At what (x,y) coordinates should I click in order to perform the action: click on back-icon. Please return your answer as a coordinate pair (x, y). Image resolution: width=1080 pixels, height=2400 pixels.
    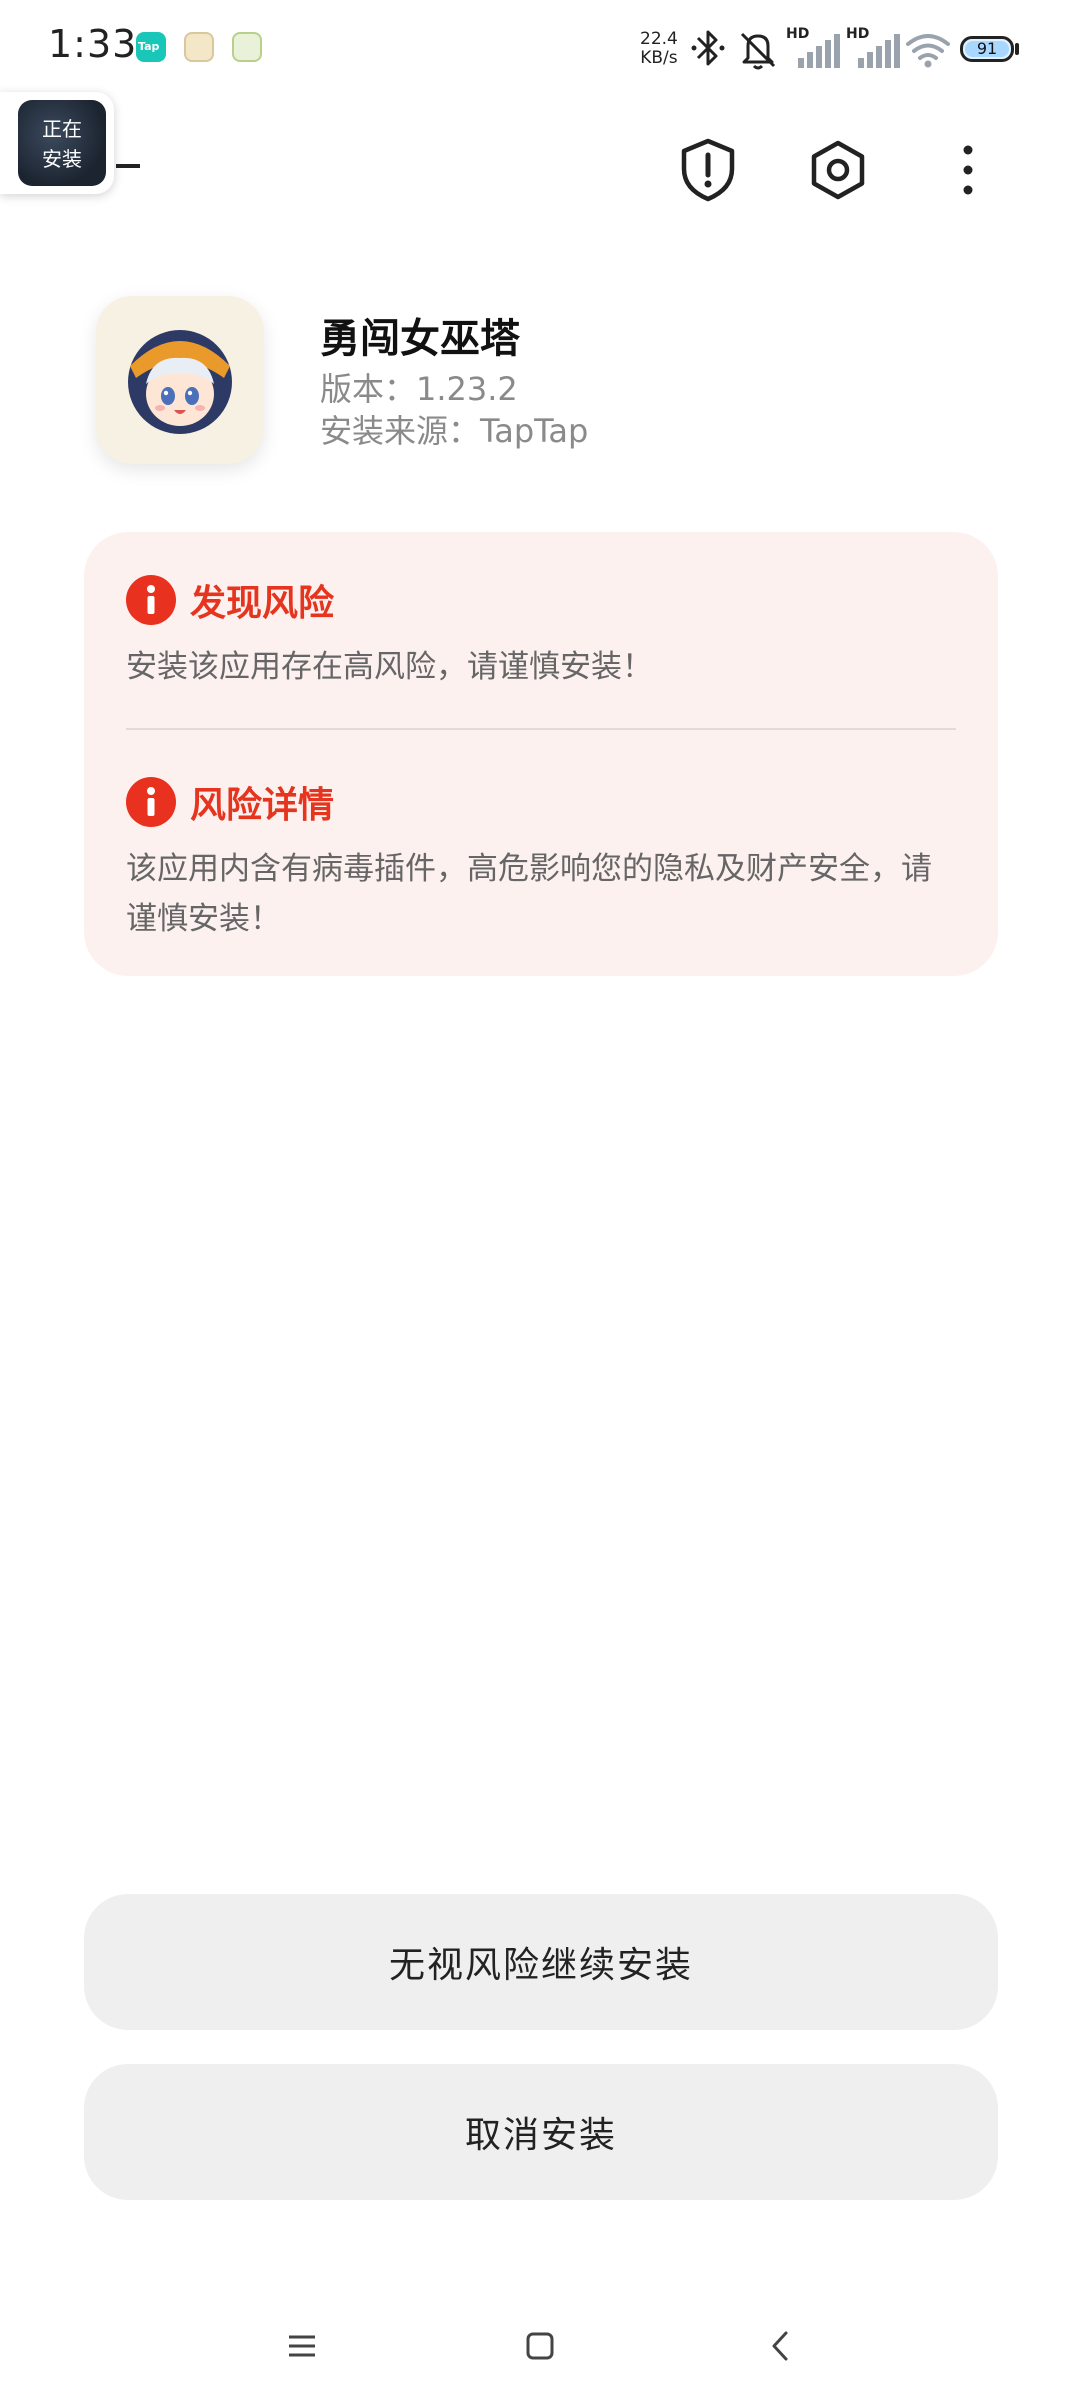
    Looking at the image, I should click on (780, 2346).